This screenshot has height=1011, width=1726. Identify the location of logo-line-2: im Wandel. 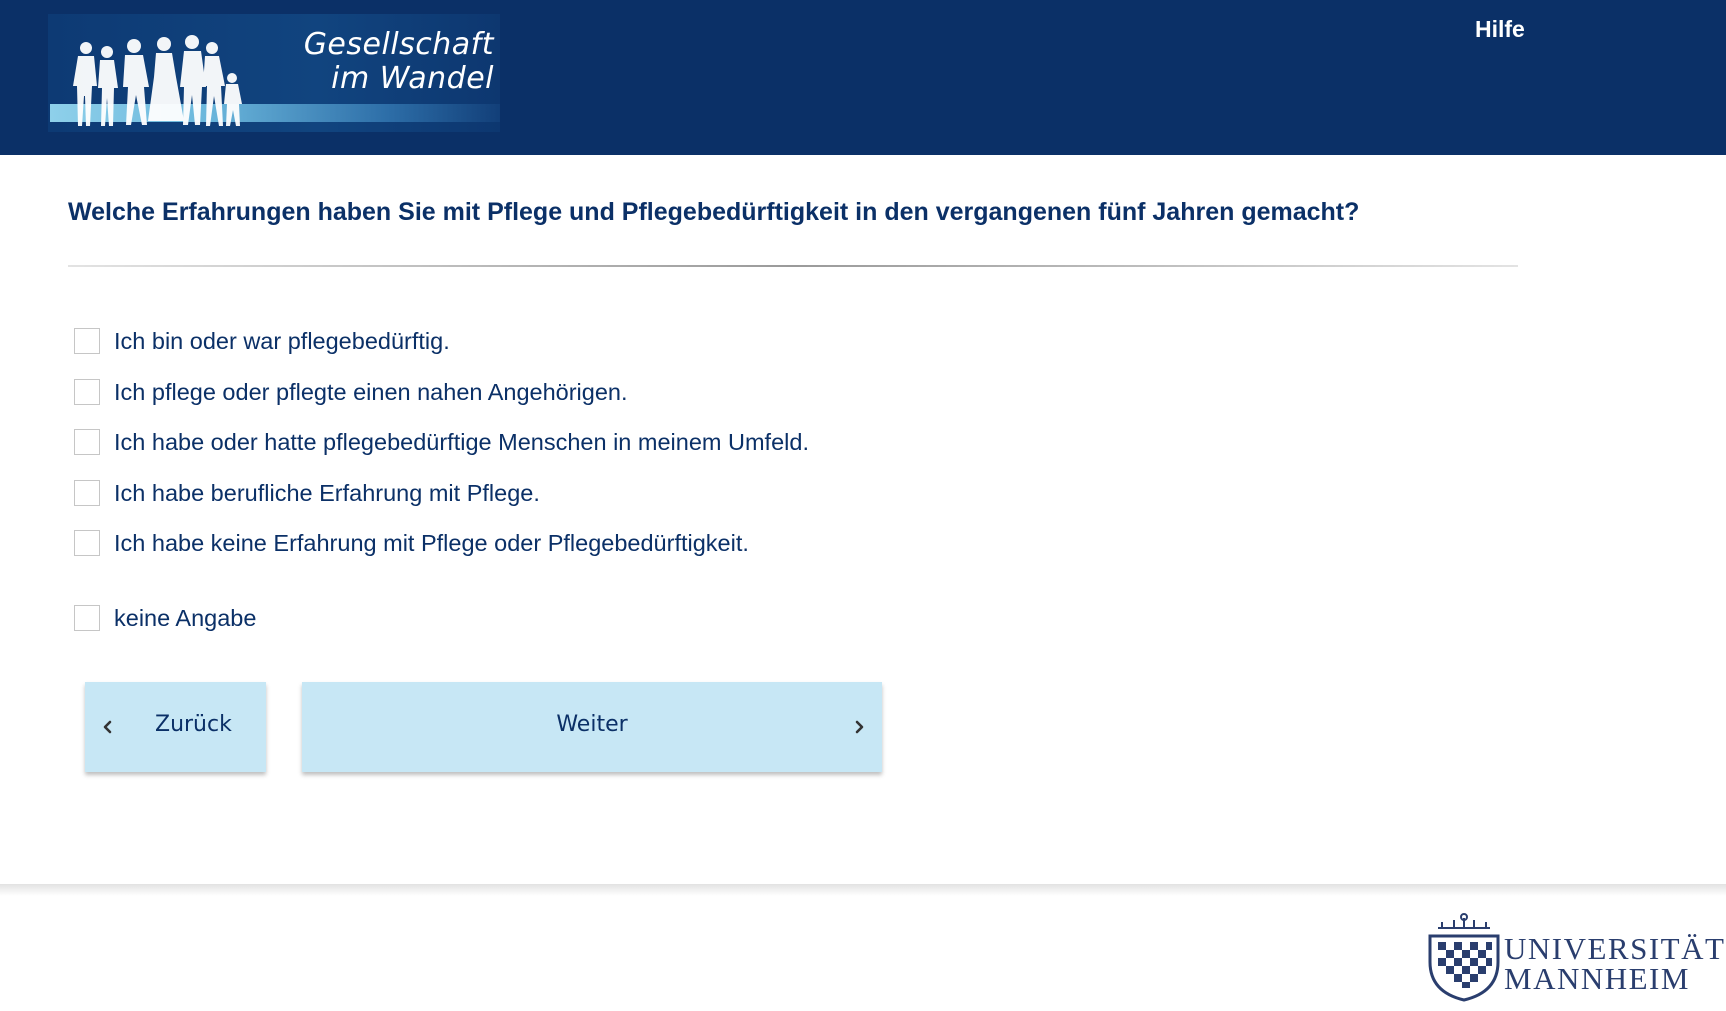
(412, 78).